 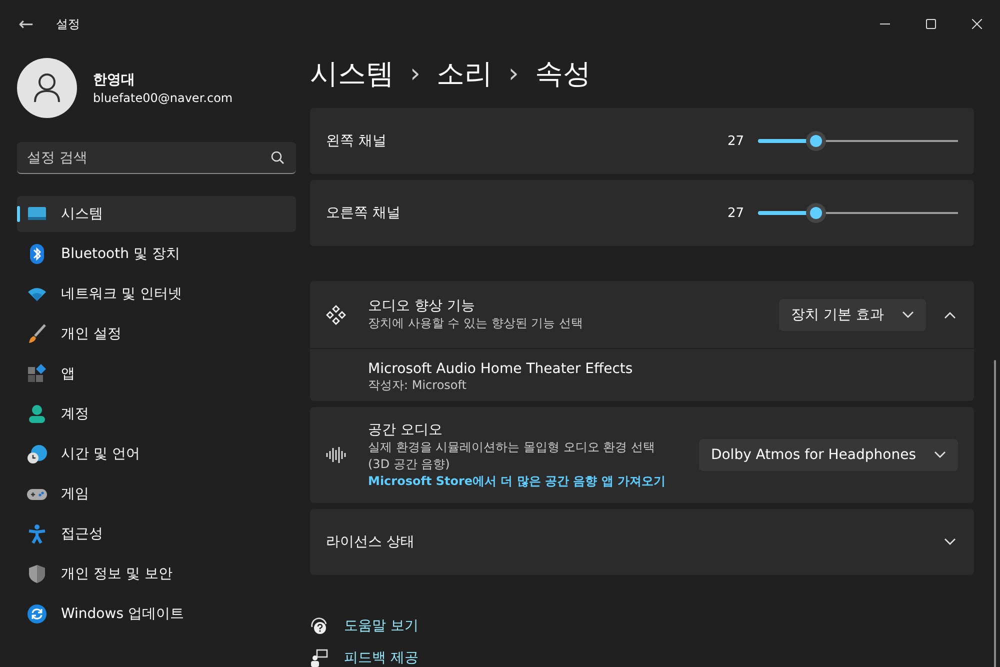 I want to click on nav-label: 개인 설정, so click(x=91, y=334).